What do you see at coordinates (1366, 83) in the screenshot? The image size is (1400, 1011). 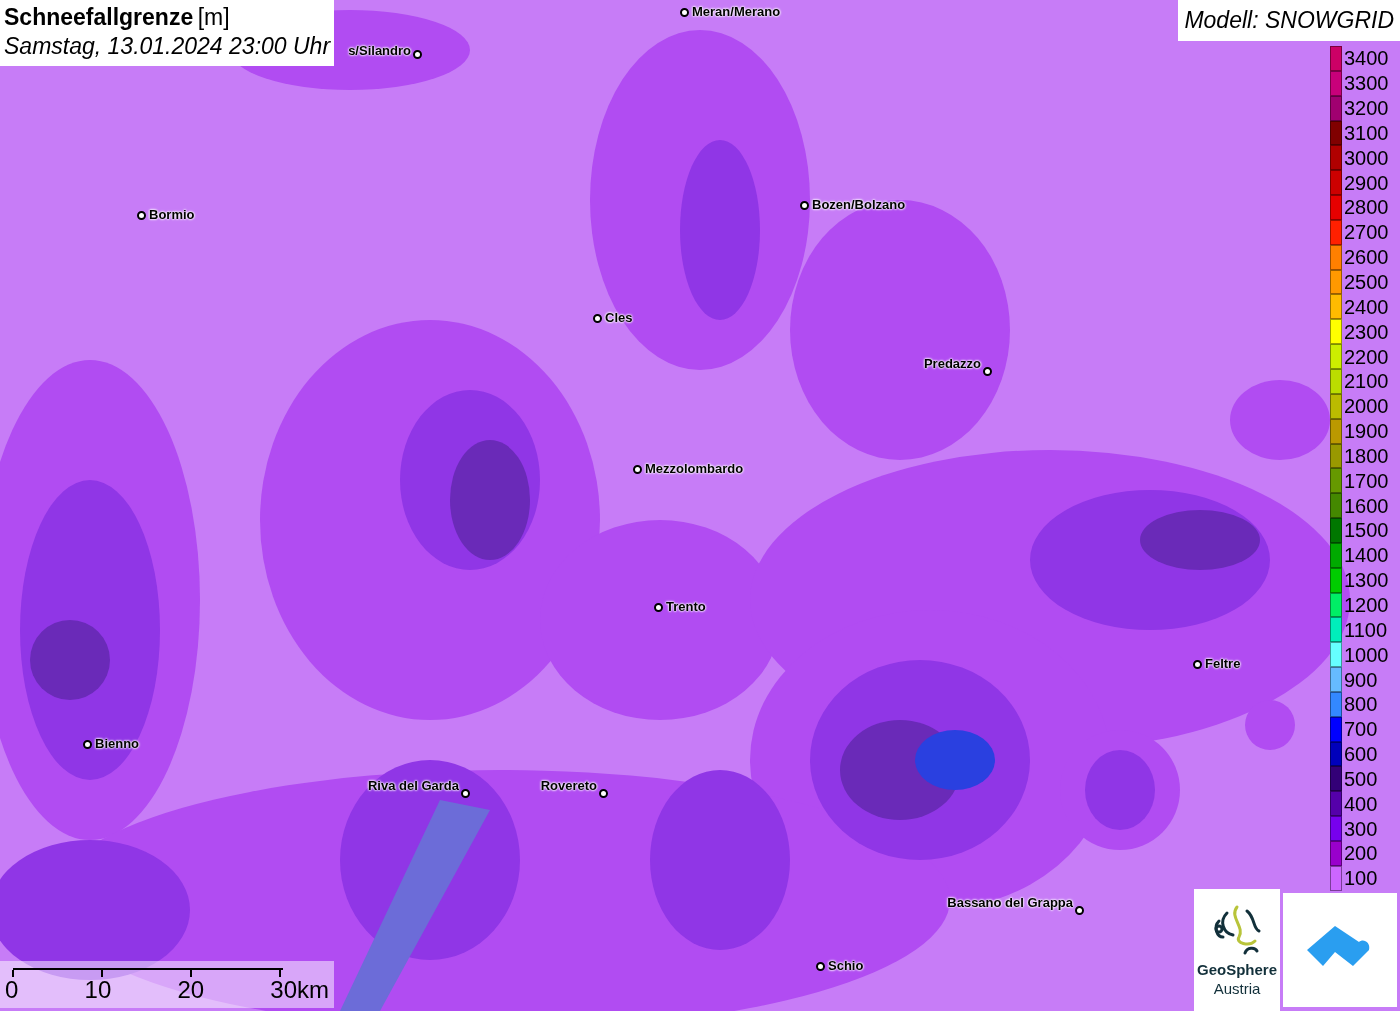 I see `legend-label: 3300` at bounding box center [1366, 83].